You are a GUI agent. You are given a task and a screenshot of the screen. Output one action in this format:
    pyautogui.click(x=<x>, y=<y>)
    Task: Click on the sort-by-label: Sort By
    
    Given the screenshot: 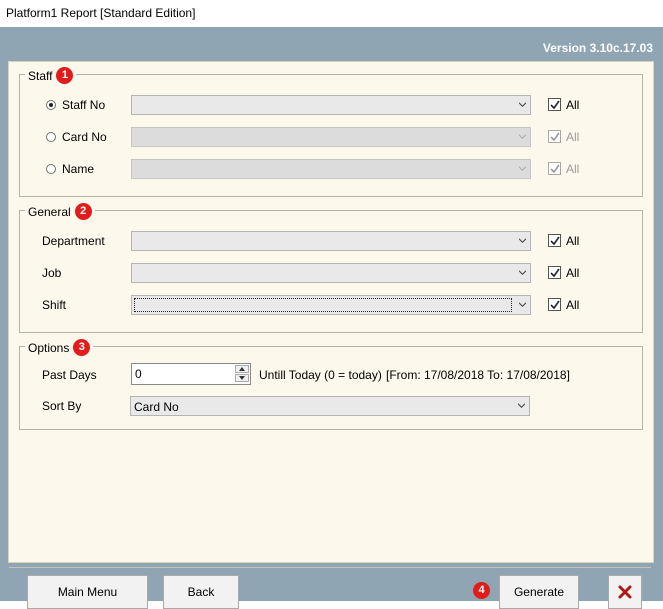 What is the action you would take?
    pyautogui.click(x=62, y=406)
    